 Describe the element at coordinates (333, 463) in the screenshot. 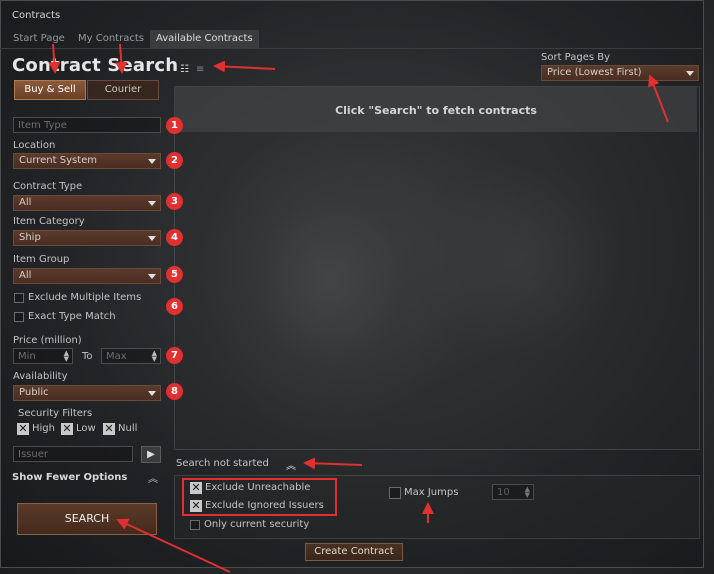

I see `arrow-to-expand-toggle` at that location.